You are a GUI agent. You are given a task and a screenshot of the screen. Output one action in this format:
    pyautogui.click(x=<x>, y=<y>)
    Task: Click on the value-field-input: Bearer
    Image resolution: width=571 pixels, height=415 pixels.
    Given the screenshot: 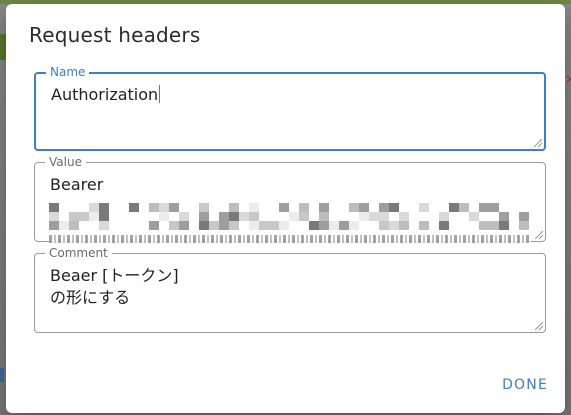 What is the action you would take?
    pyautogui.click(x=290, y=185)
    